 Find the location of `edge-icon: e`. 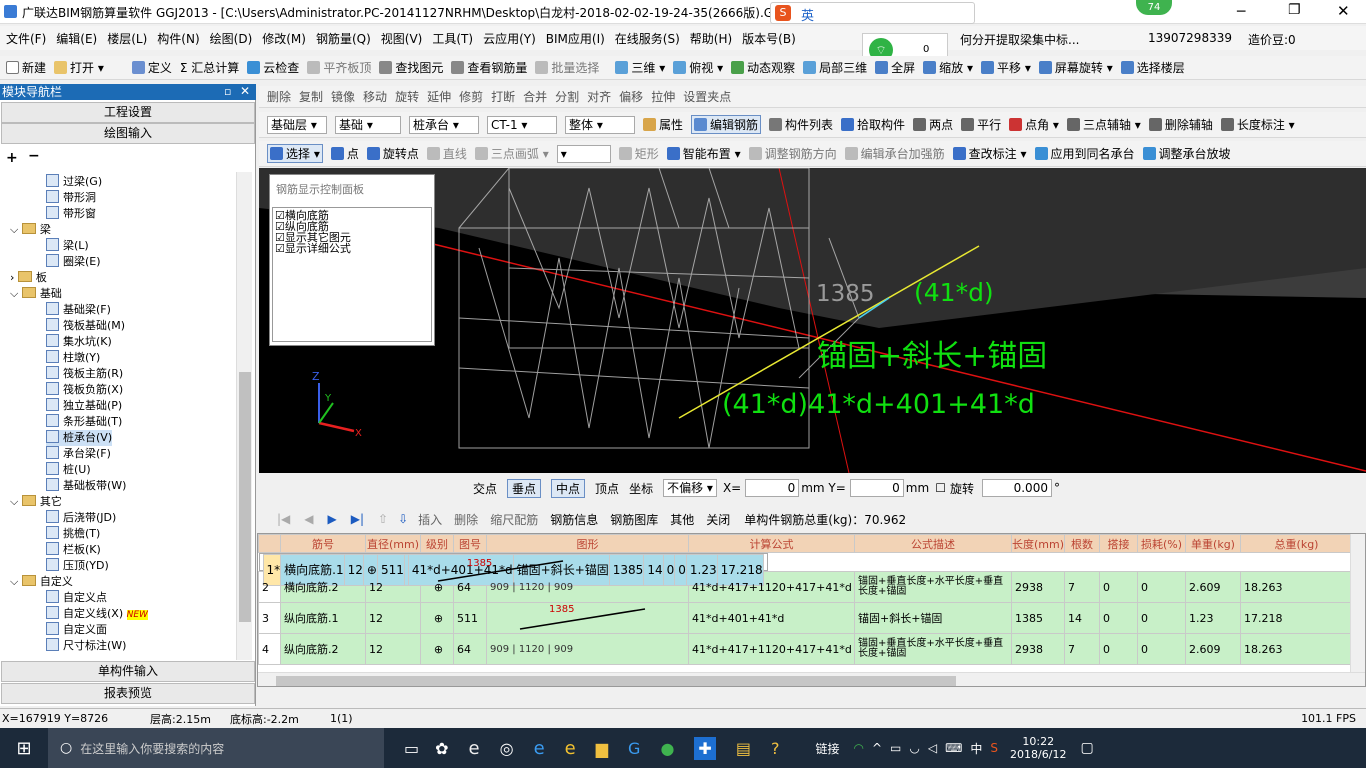

edge-icon: e is located at coordinates (539, 748).